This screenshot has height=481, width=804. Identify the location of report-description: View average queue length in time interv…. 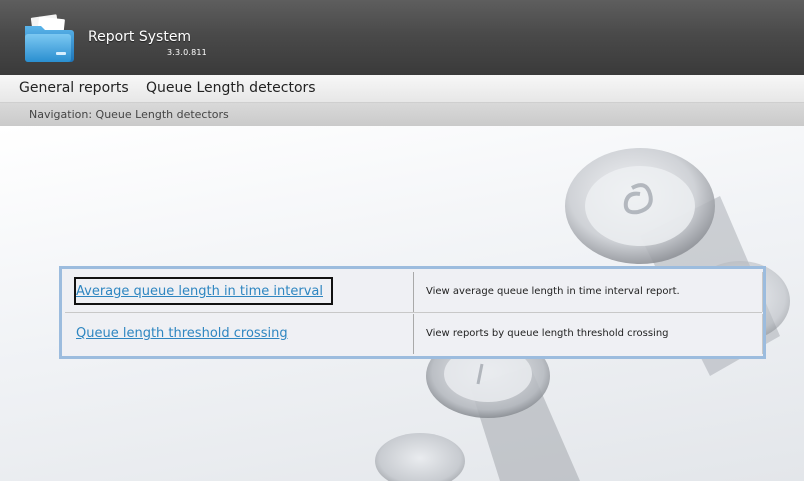
(553, 291).